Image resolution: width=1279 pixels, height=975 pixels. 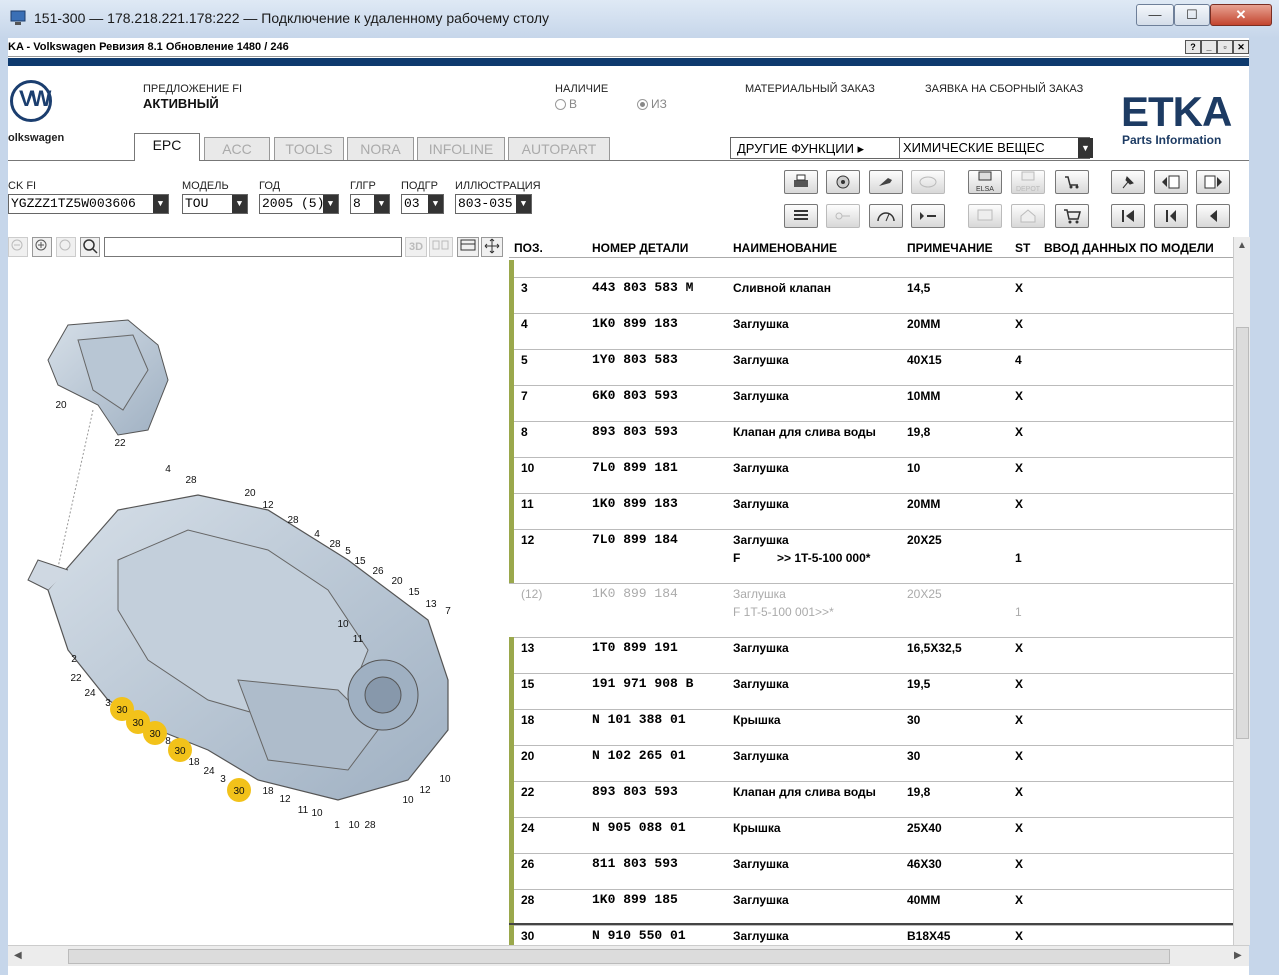 What do you see at coordinates (1213, 216) in the screenshot?
I see `previous-button` at bounding box center [1213, 216].